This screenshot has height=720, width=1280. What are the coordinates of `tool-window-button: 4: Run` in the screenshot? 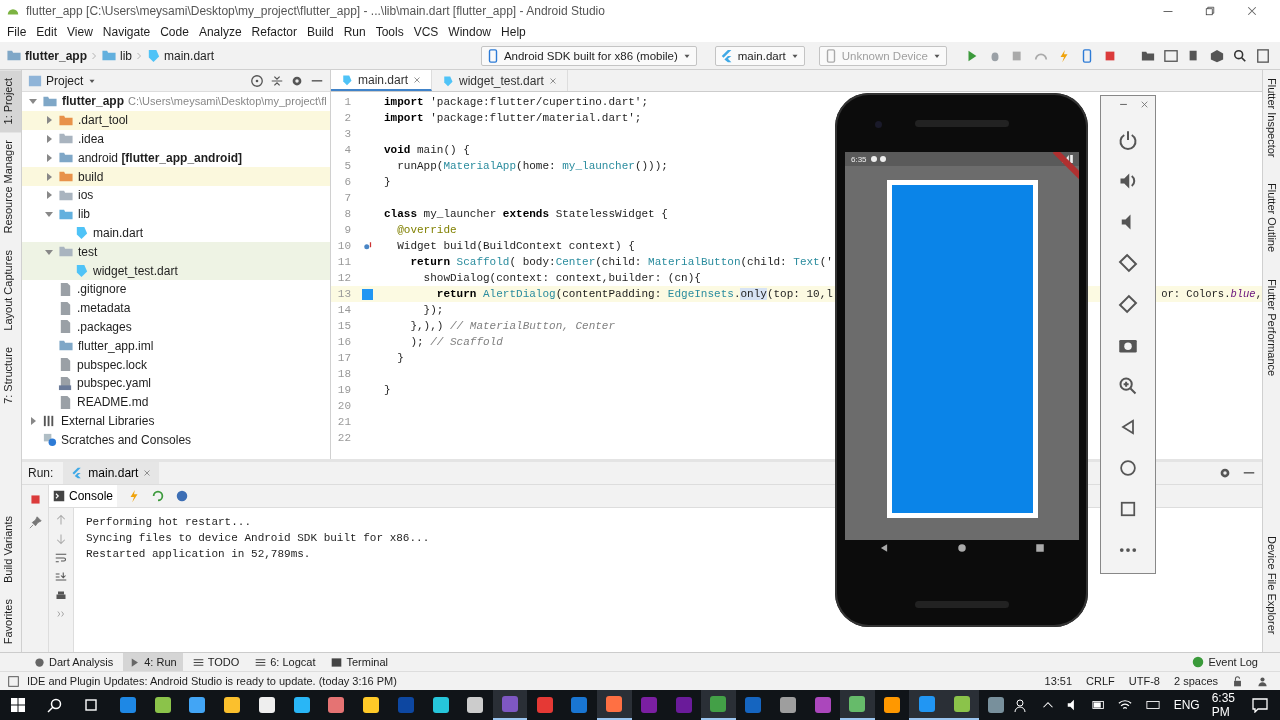 It's located at (153, 662).